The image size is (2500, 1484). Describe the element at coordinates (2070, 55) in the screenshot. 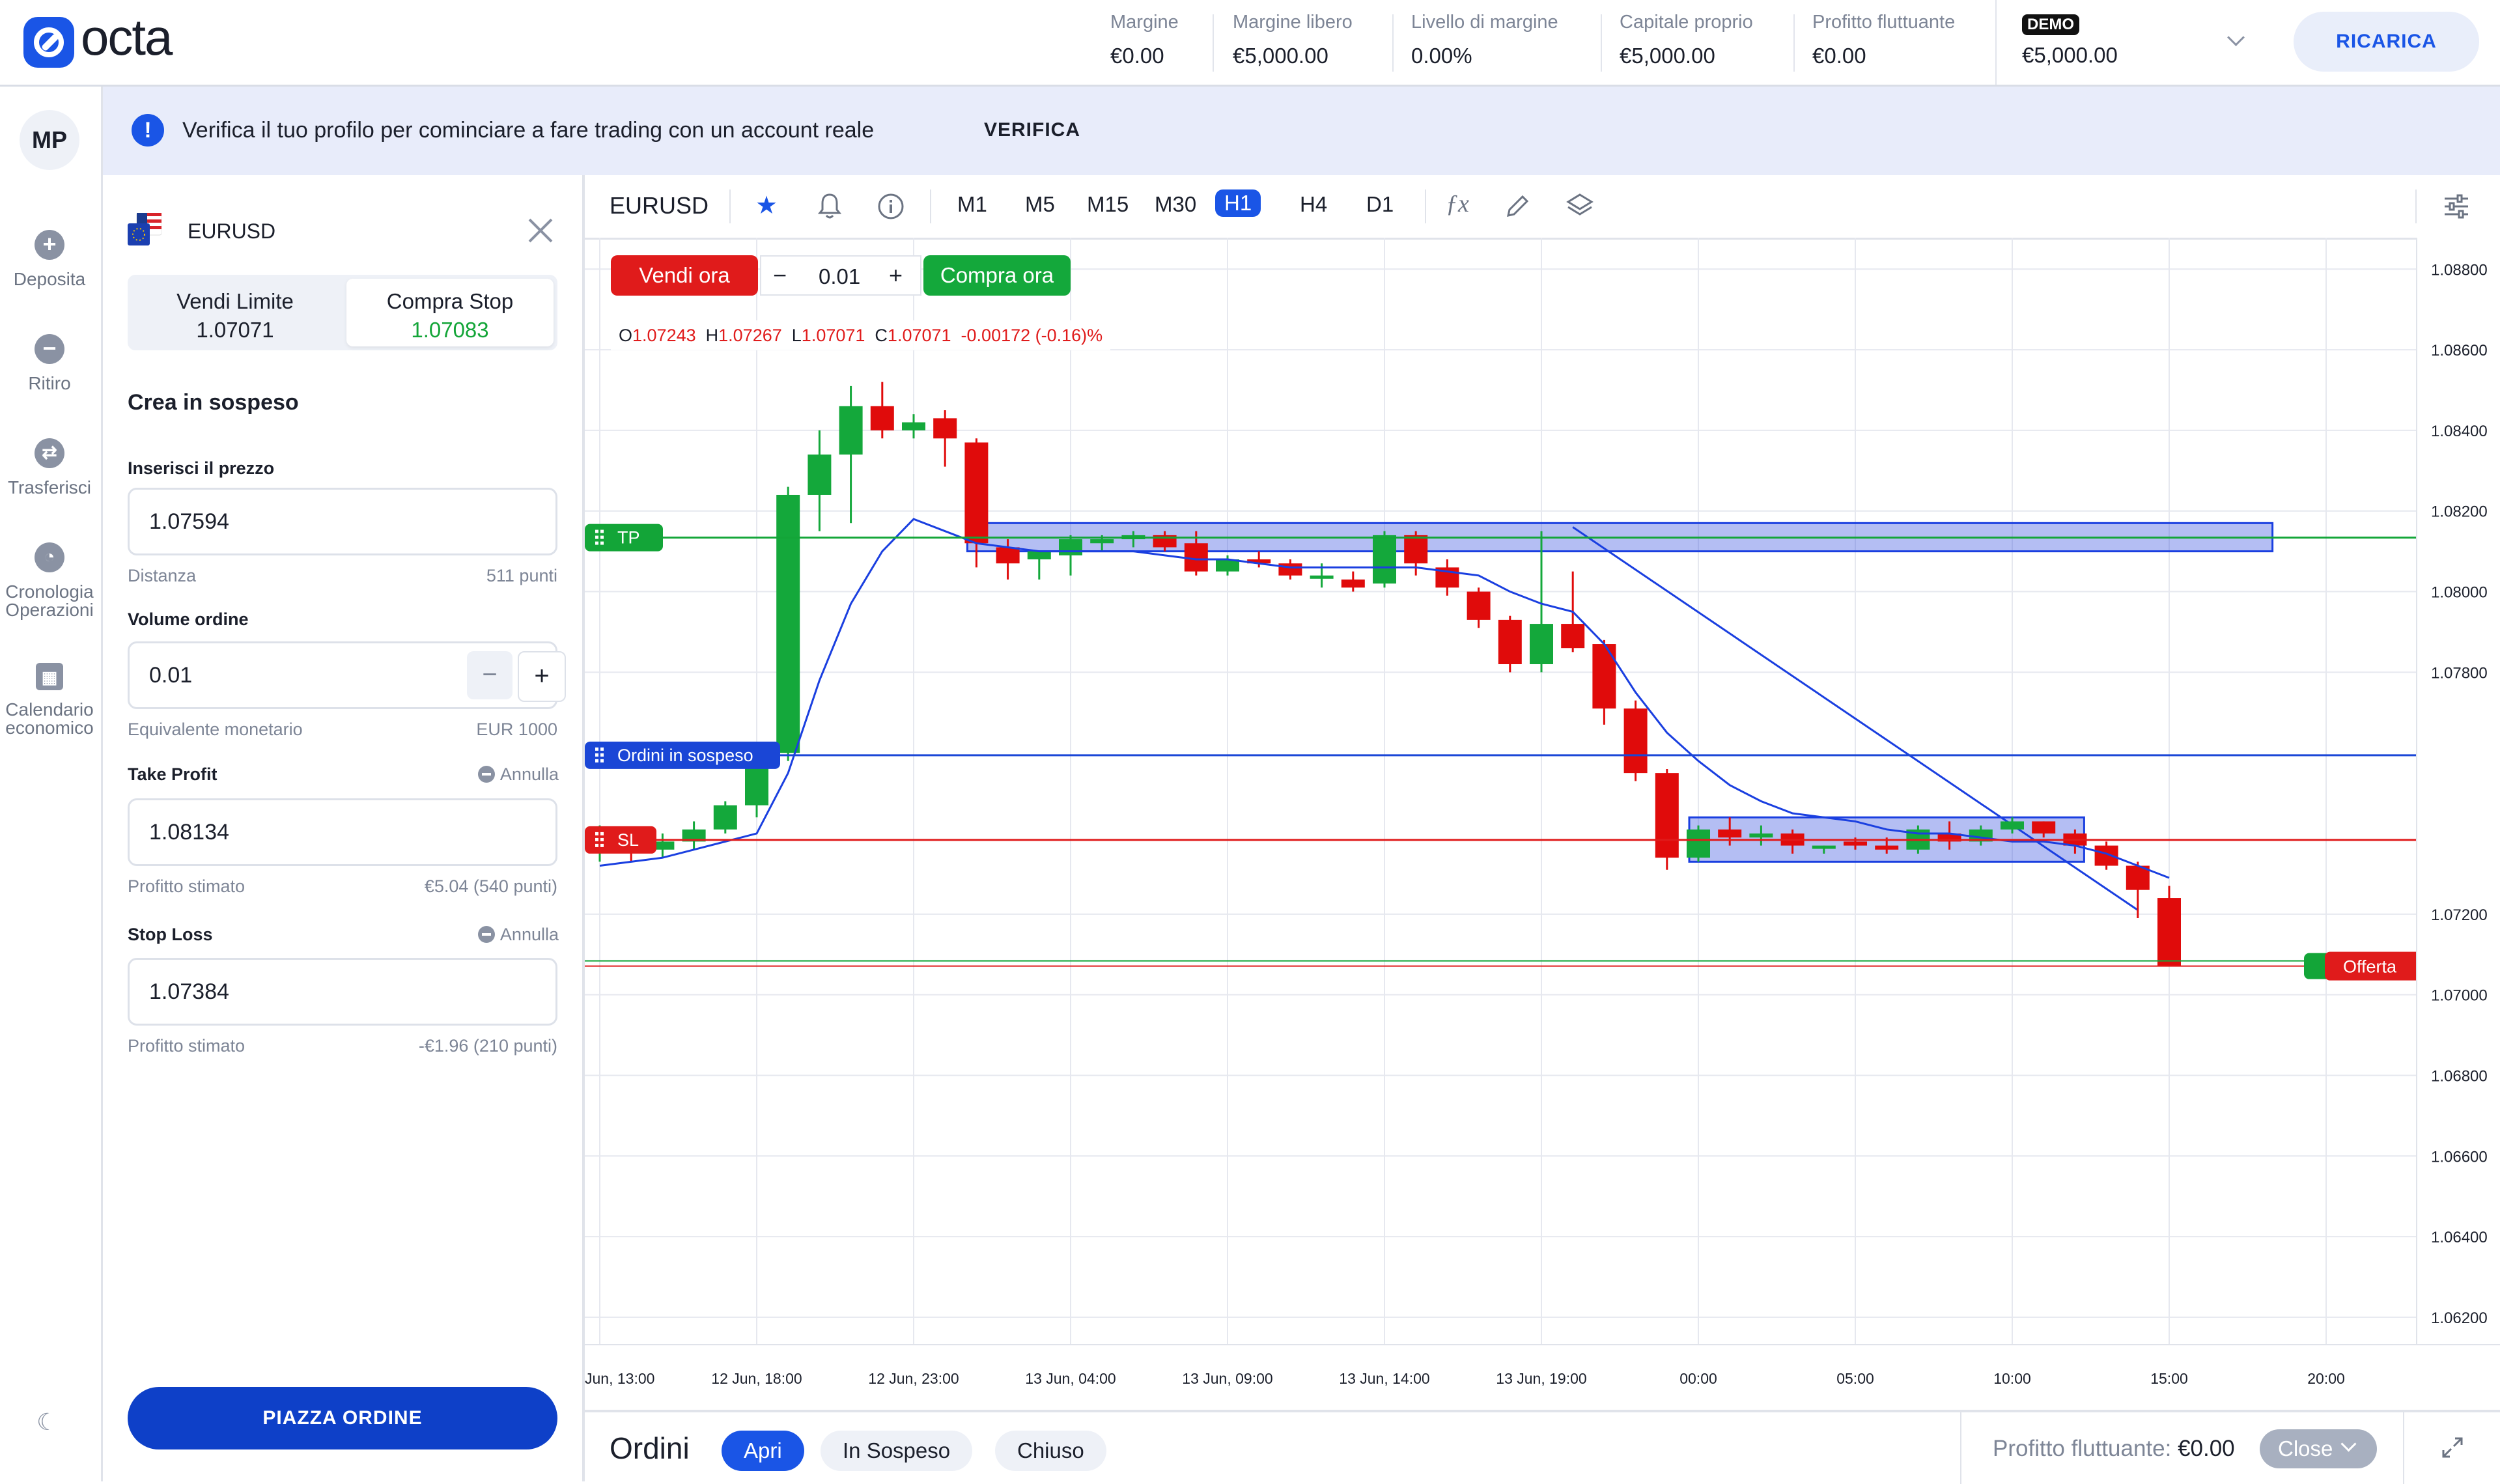

I see `account-balance: €5,000.00` at that location.